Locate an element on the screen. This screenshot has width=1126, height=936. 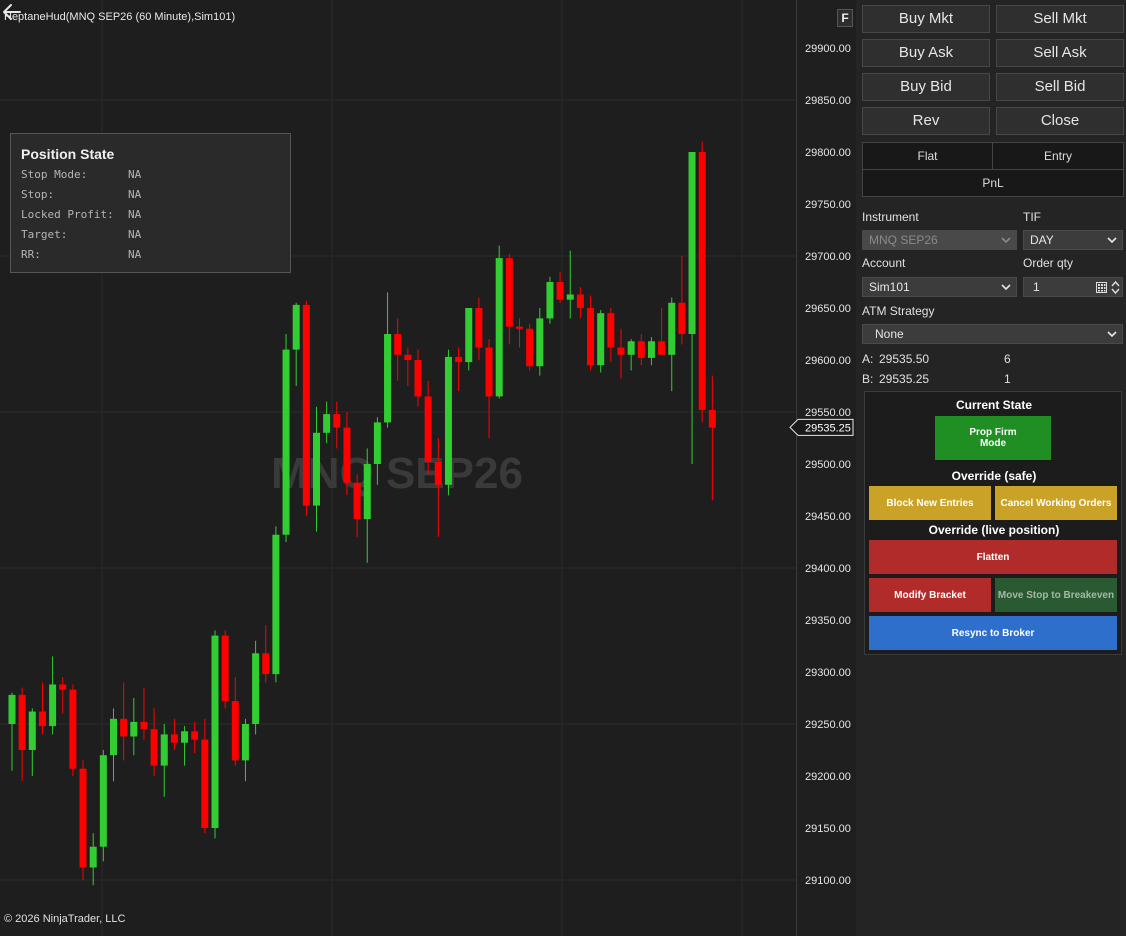
block-new-entries-button: Block New Entries is located at coordinates (930, 503).